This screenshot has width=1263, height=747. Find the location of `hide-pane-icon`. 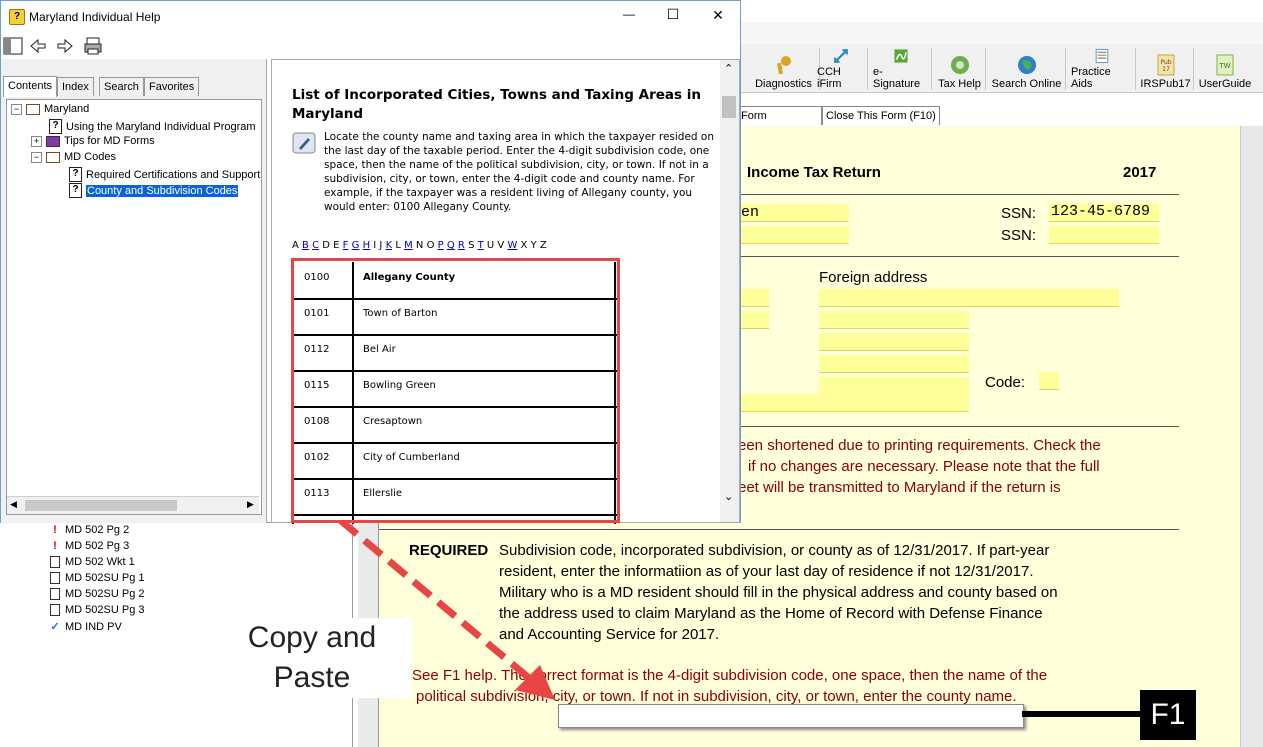

hide-pane-icon is located at coordinates (13, 46).